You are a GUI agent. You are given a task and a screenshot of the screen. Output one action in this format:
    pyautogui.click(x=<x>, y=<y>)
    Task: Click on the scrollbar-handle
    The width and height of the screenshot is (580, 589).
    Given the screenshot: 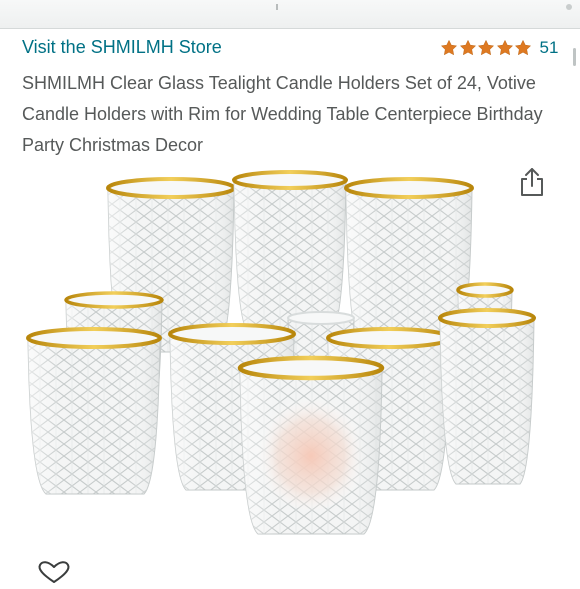 What is the action you would take?
    pyautogui.click(x=574, y=57)
    